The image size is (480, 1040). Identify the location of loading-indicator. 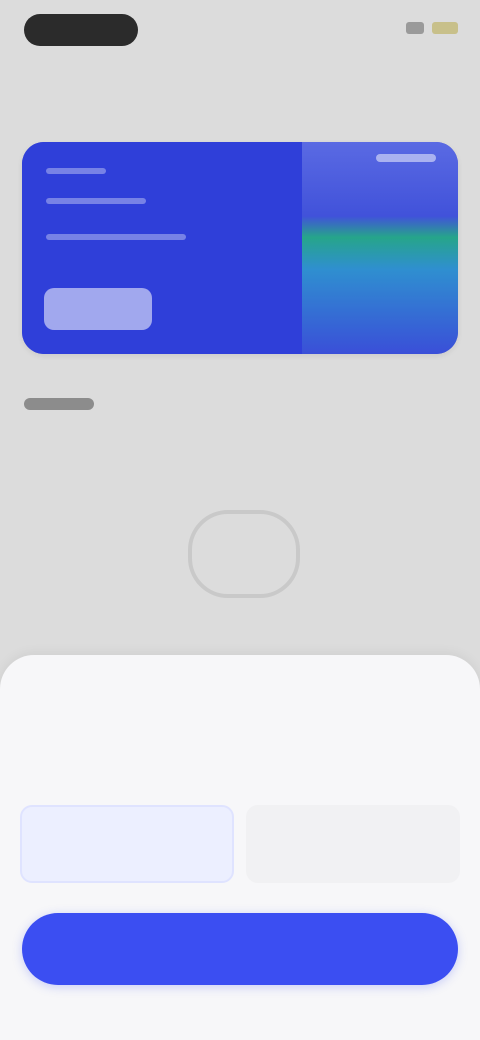
(244, 554).